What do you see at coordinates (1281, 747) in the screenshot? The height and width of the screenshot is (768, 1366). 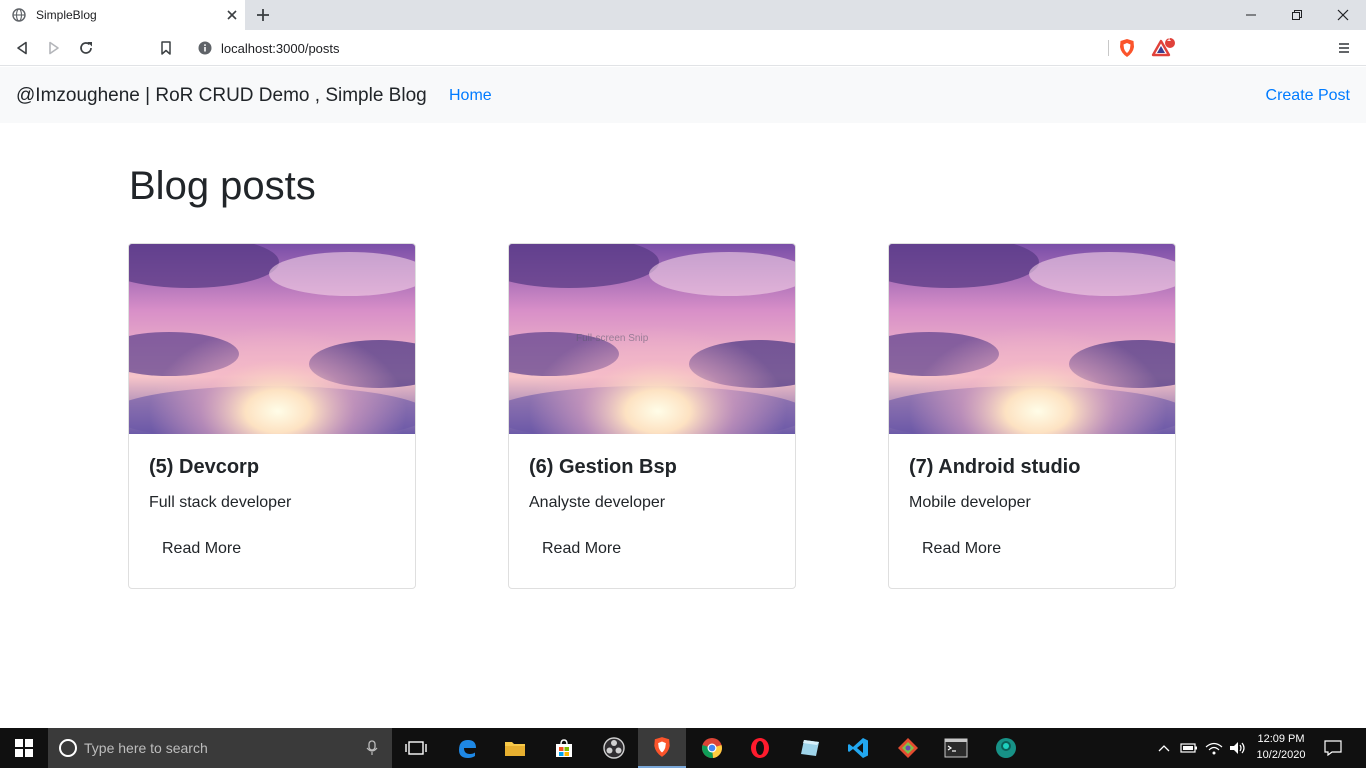 I see `taskbar-clock: 12:09 PM 10/2/2020` at bounding box center [1281, 747].